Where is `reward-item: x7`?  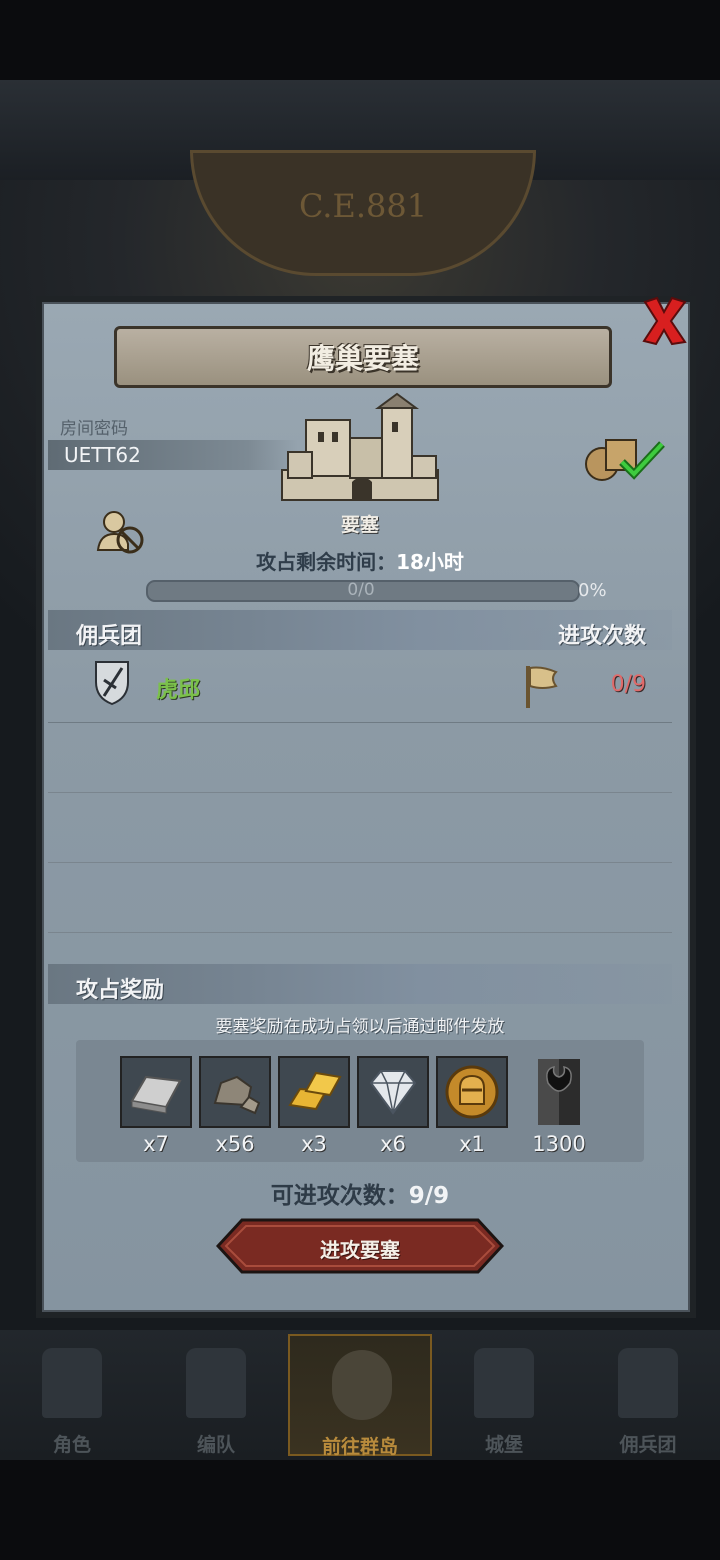
reward-item: x7 is located at coordinates (156, 1106).